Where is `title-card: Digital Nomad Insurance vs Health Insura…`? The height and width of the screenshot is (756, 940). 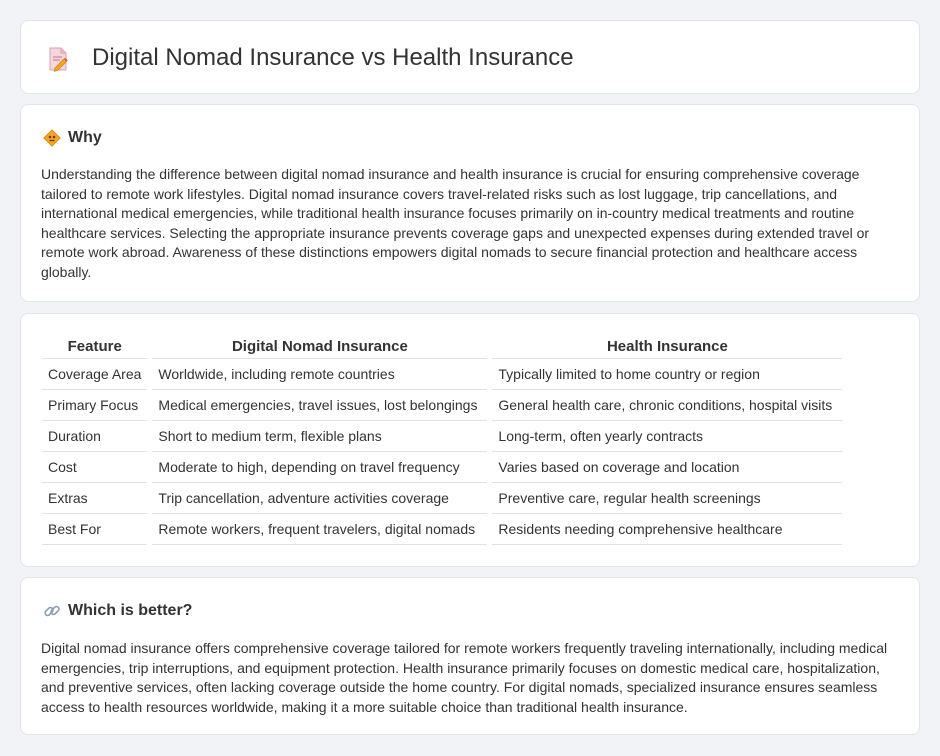
title-card: Digital Nomad Insurance vs Health Insura… is located at coordinates (470, 57).